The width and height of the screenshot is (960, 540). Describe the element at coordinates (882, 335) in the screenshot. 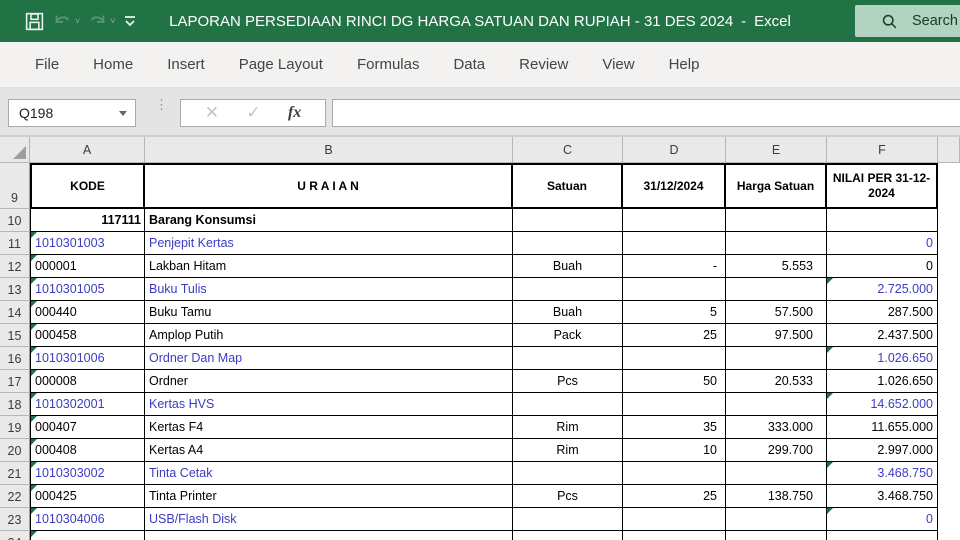

I see `cell-nilai: 2.437.500` at that location.